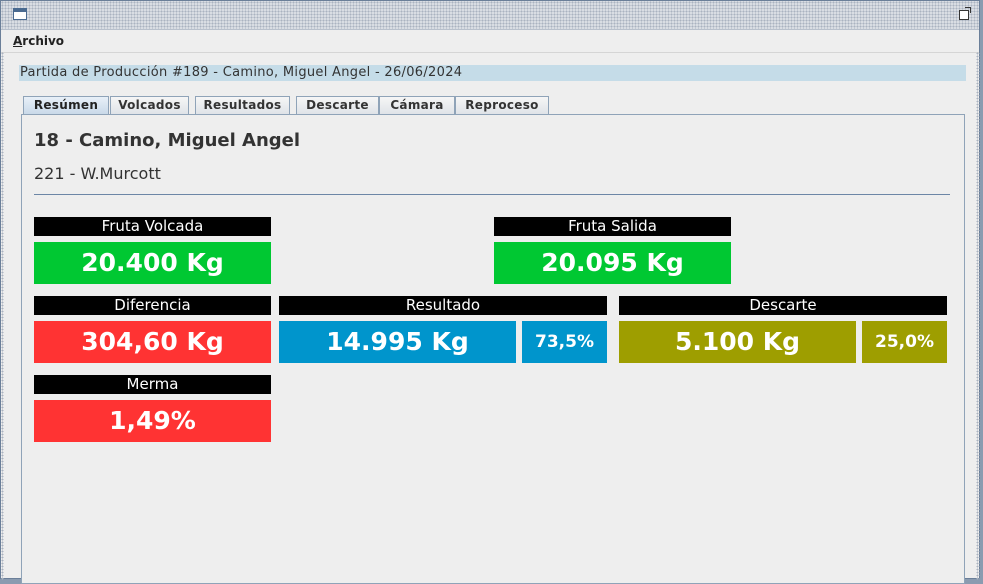  I want to click on tab-descarte: Descarte, so click(337, 105).